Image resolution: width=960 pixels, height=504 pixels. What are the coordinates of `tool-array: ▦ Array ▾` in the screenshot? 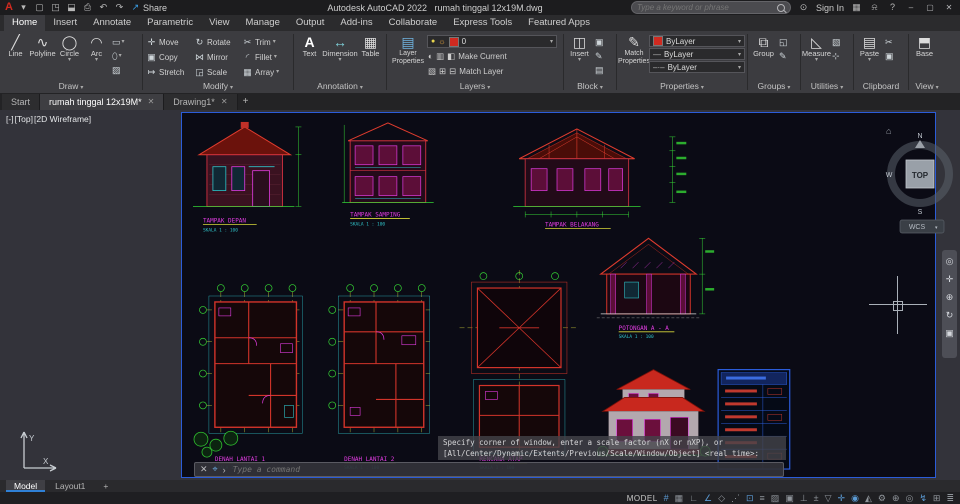 It's located at (265, 72).